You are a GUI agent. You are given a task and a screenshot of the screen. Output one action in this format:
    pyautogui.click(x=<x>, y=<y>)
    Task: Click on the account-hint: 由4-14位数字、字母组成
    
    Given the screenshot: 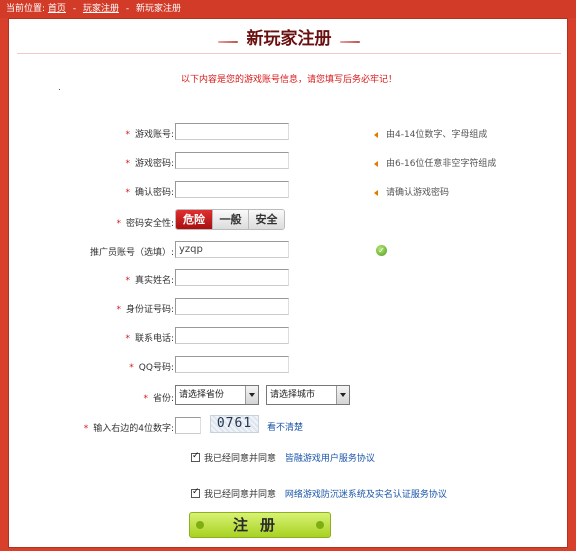 What is the action you would take?
    pyautogui.click(x=430, y=133)
    